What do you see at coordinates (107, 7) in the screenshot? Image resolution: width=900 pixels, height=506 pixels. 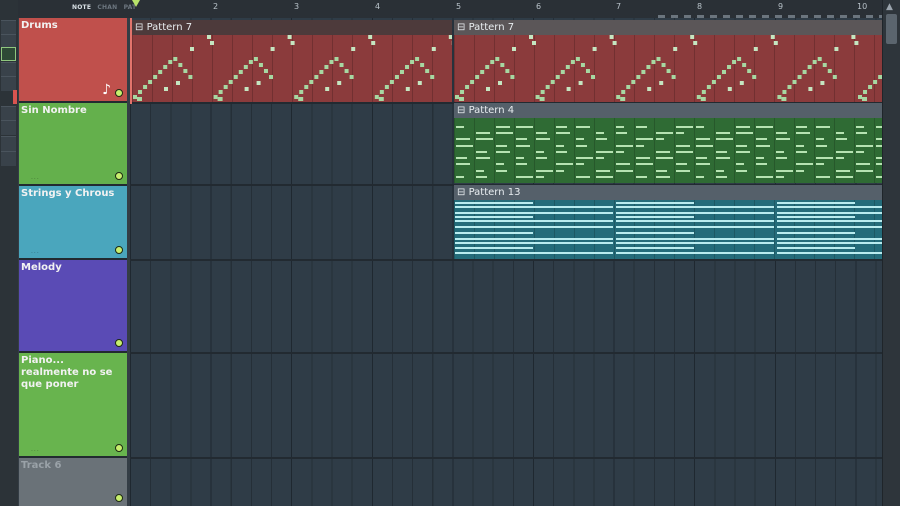 I see `mode-tab-chan: CHAN` at bounding box center [107, 7].